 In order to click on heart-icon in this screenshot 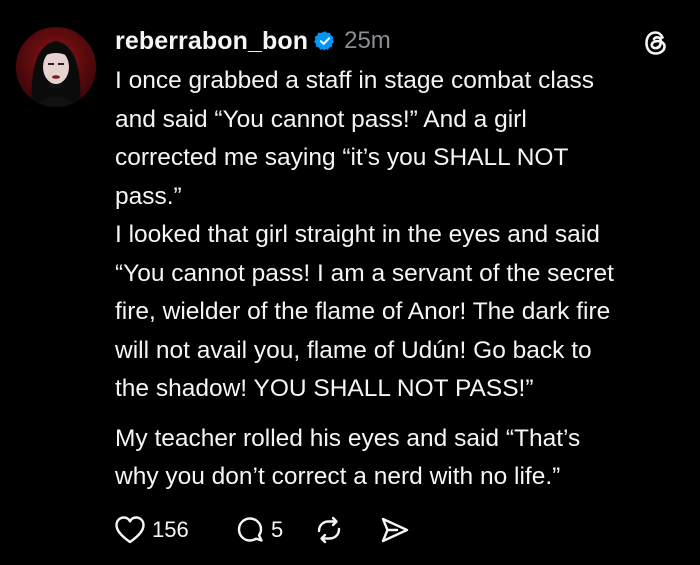, I will do `click(130, 530)`.